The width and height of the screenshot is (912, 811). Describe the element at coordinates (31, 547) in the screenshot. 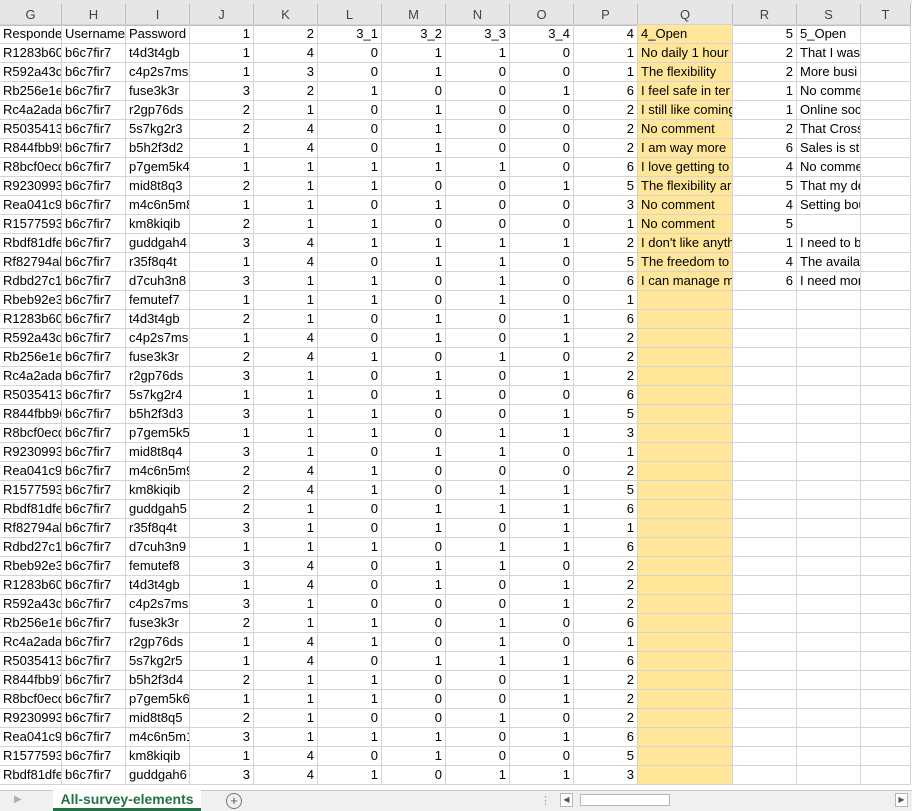

I see `cell-g: Rdbd27c14` at that location.